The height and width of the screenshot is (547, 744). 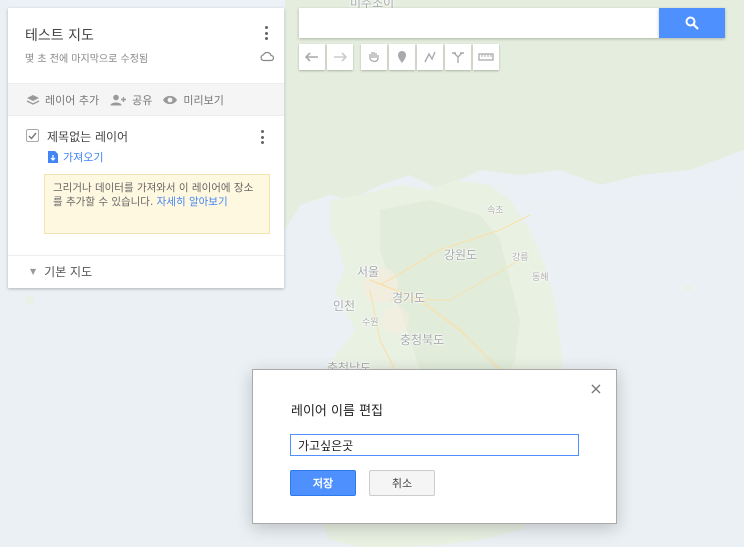 I want to click on layer-visibility-checkbox, so click(x=32, y=135).